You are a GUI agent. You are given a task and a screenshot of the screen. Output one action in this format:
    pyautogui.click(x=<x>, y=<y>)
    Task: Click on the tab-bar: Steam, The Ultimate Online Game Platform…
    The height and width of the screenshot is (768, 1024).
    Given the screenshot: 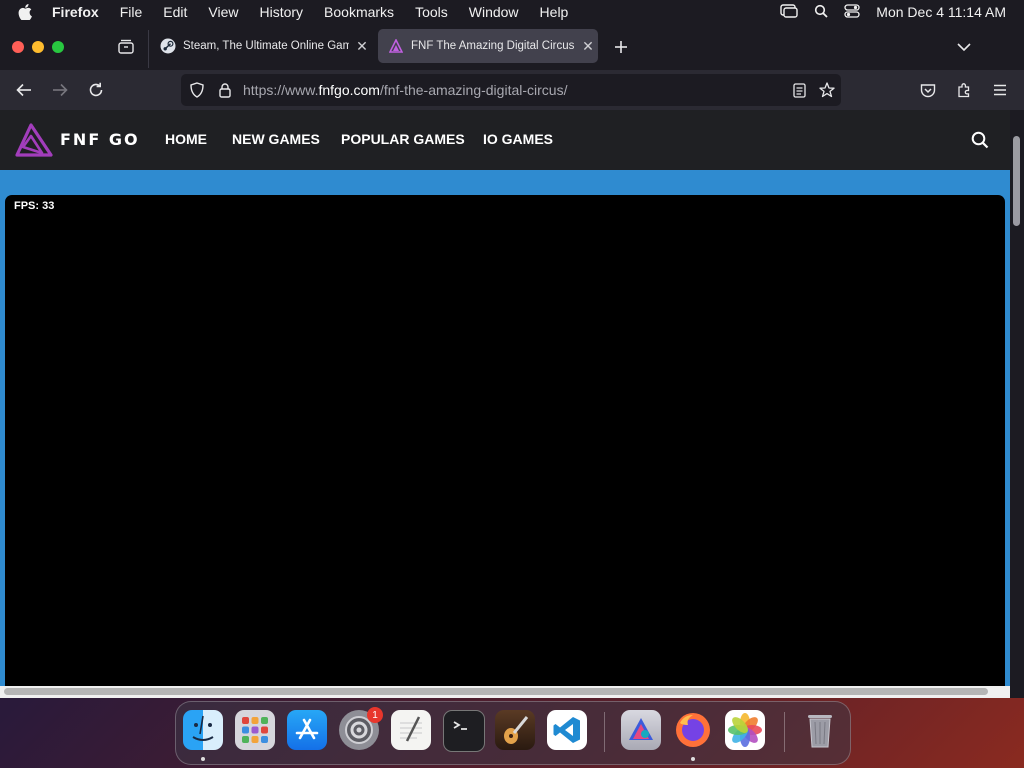 What is the action you would take?
    pyautogui.click(x=512, y=47)
    